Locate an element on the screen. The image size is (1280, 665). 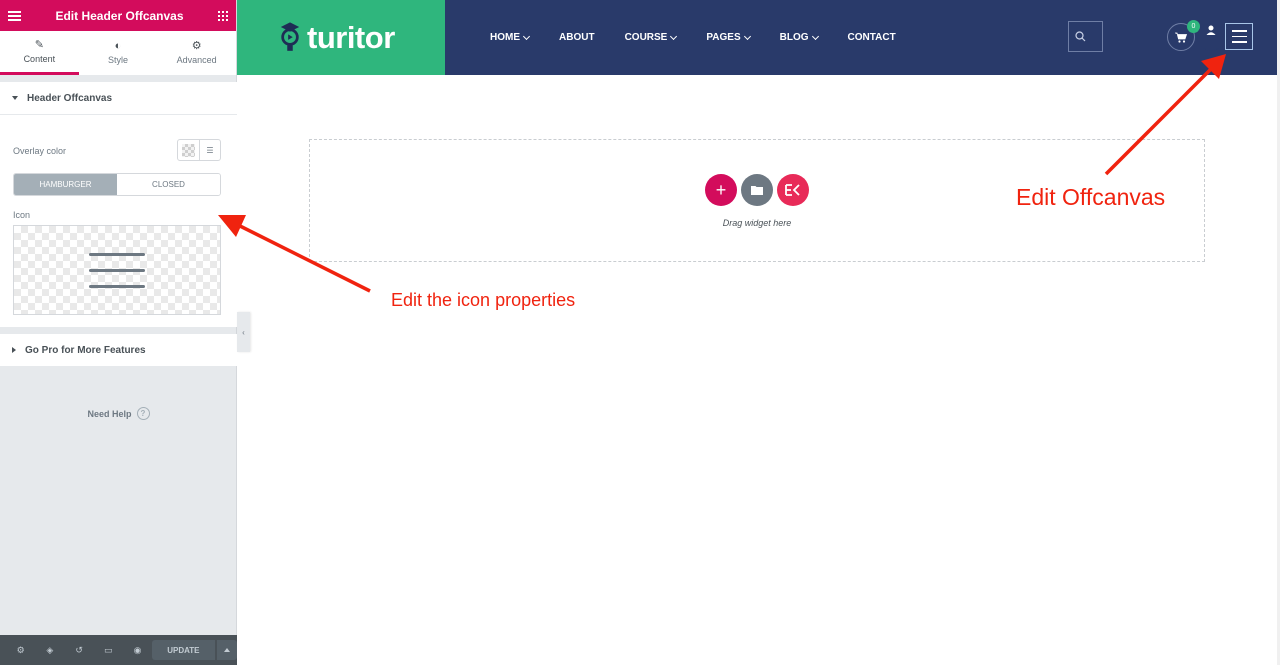
update-button: UPDATE is located at coordinates (183, 650).